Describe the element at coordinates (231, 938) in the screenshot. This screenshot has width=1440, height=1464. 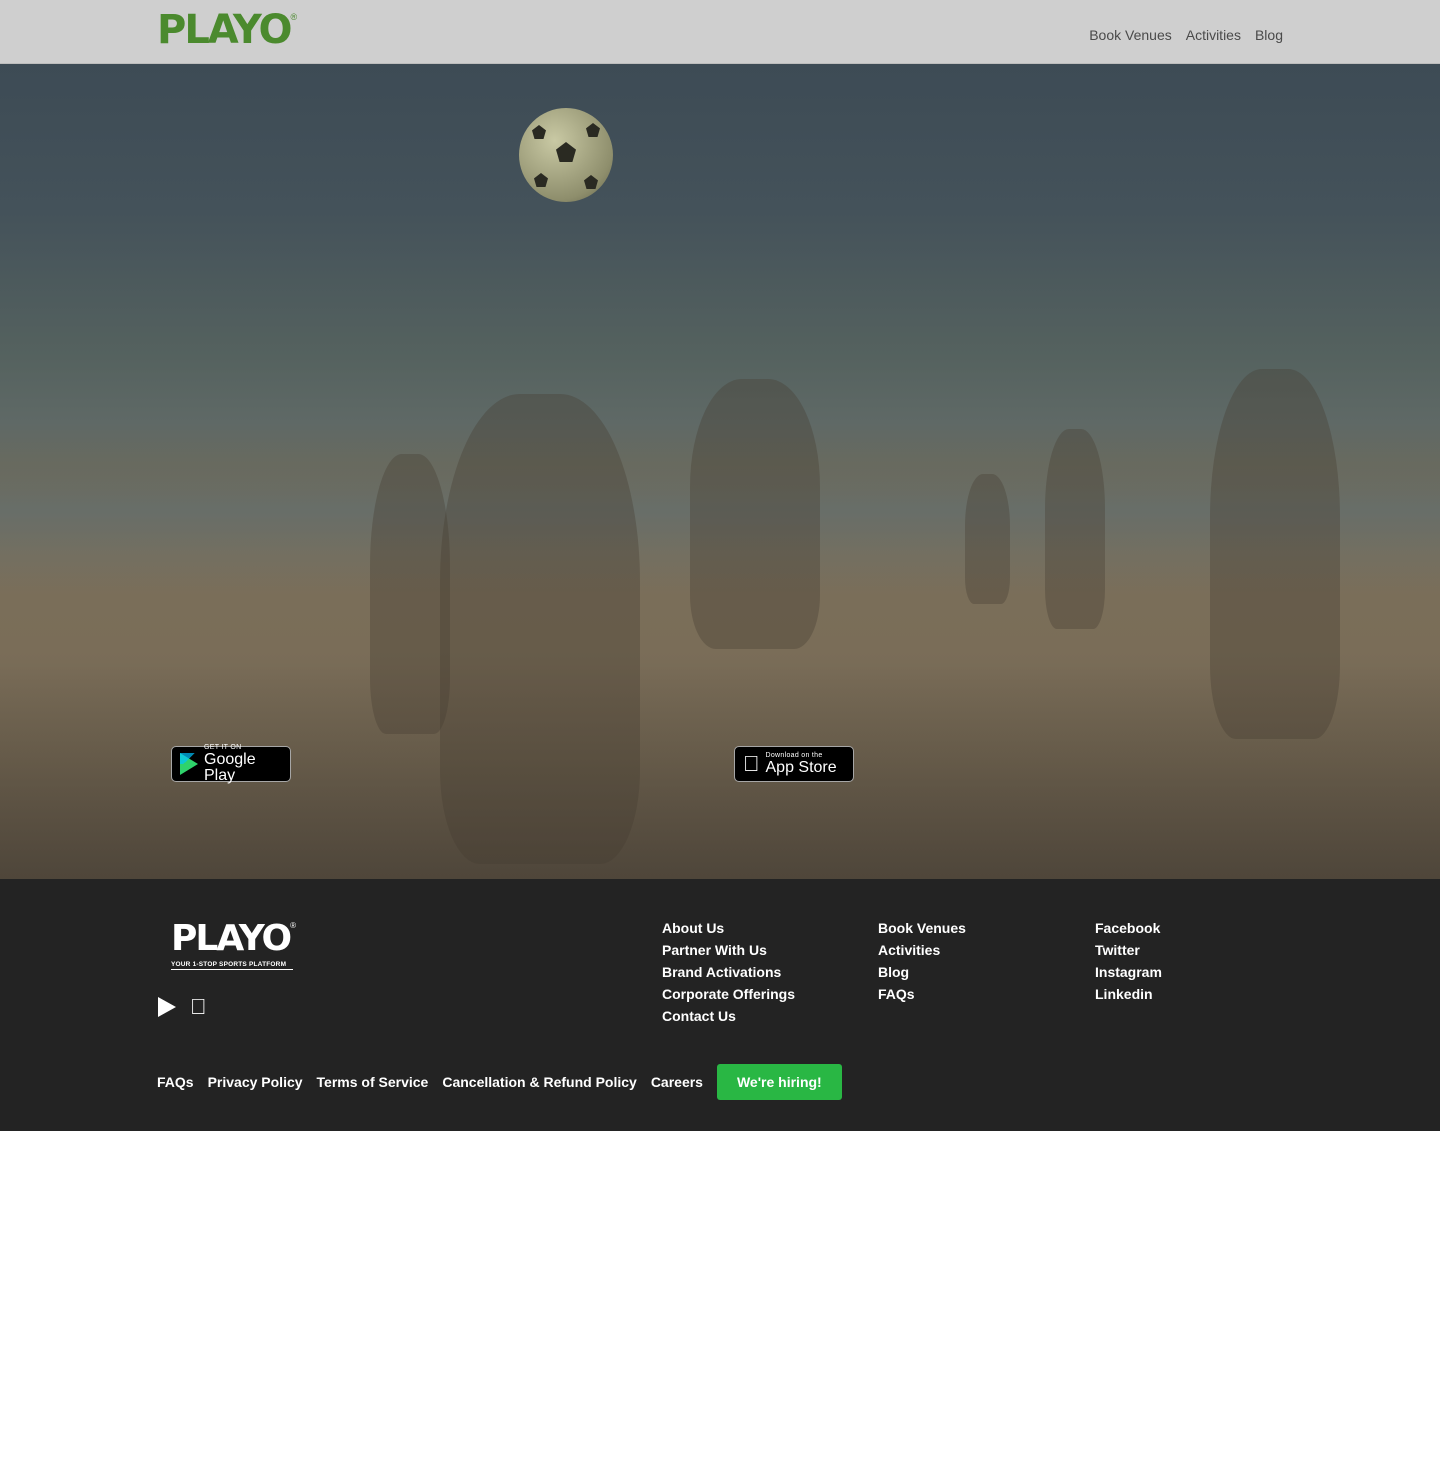
I see `footer-logo-text: PLAYO` at that location.